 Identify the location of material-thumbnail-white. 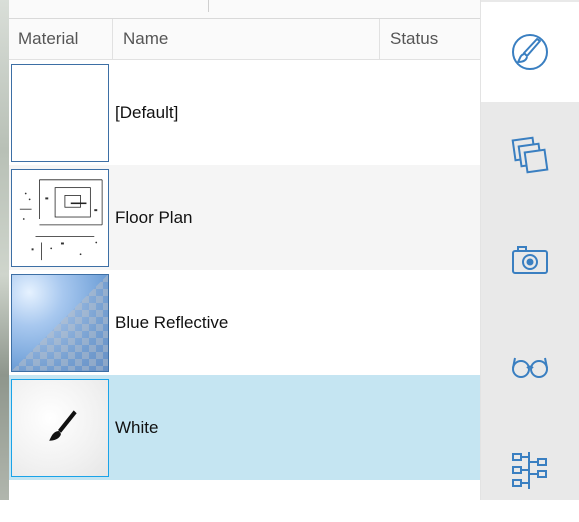
(60, 427).